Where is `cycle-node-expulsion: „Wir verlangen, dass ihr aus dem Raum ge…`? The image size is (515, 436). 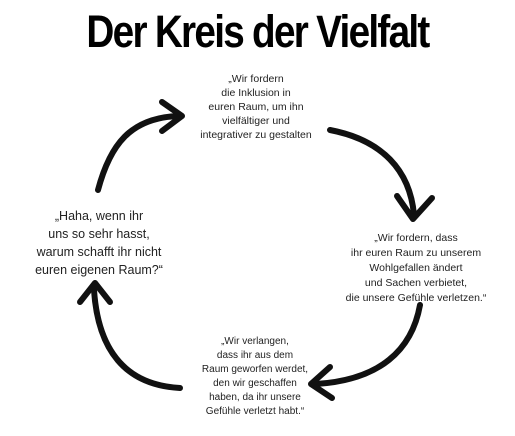
cycle-node-expulsion: „Wir verlangen, dass ihr aus dem Raum ge… is located at coordinates (255, 376).